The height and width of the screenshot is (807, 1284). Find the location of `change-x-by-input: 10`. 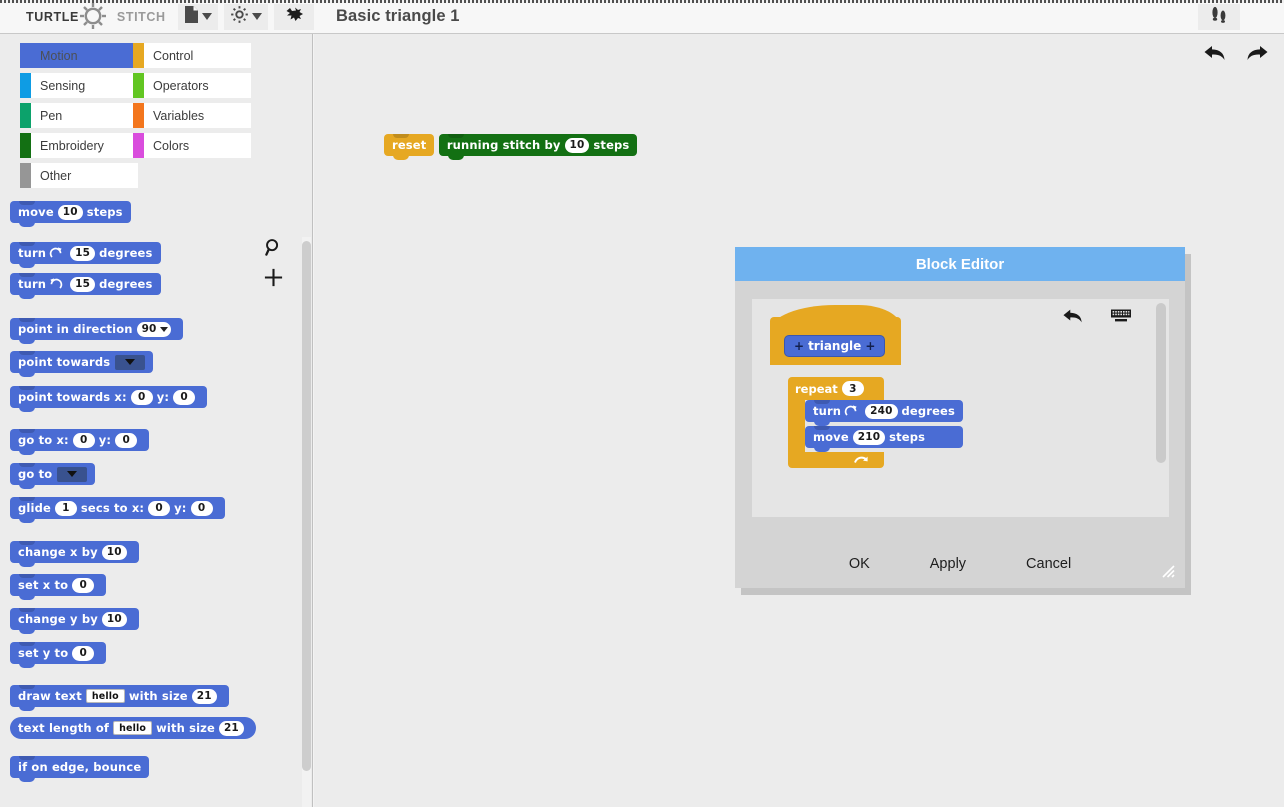

change-x-by-input: 10 is located at coordinates (114, 552).